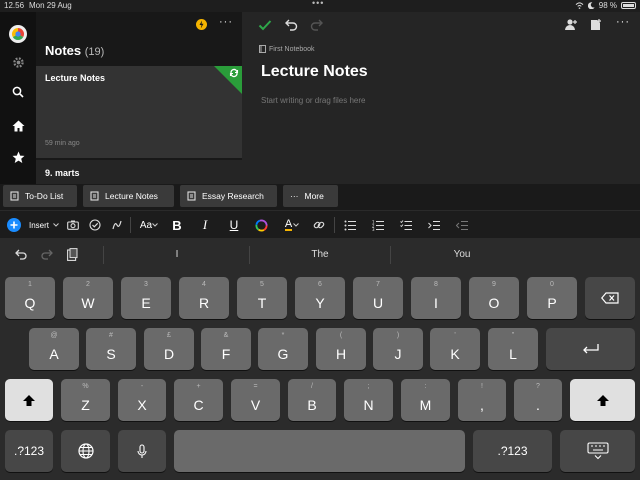  What do you see at coordinates (596, 25) in the screenshot?
I see `notebook-icon` at bounding box center [596, 25].